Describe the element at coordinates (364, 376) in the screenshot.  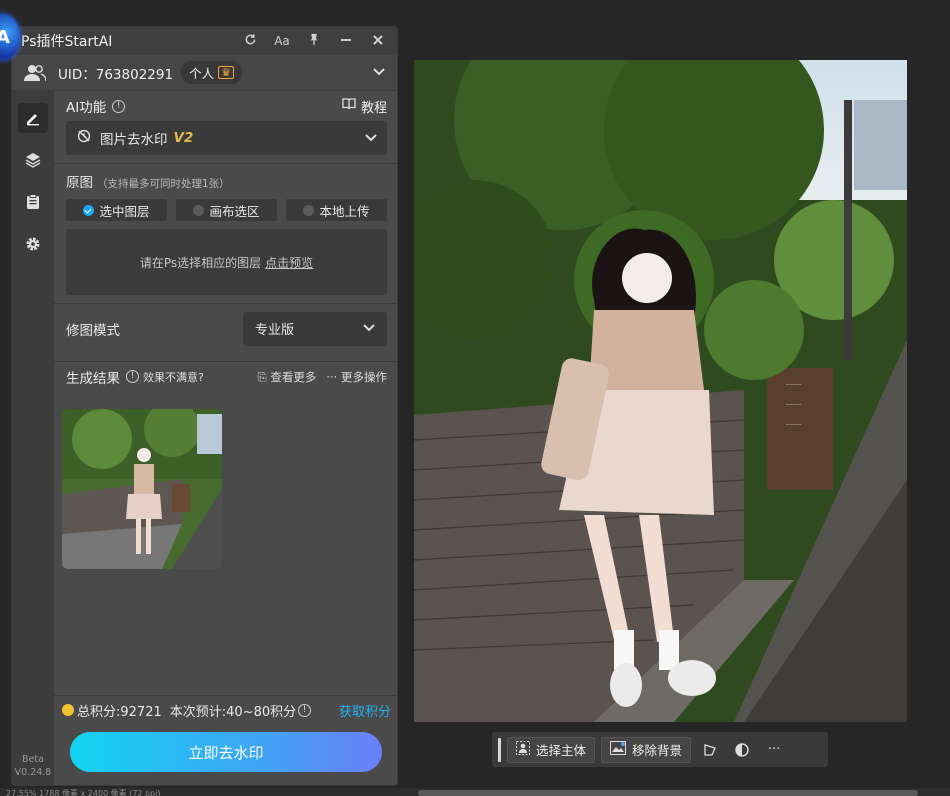
I see `more-actions-label: 更多操作` at that location.